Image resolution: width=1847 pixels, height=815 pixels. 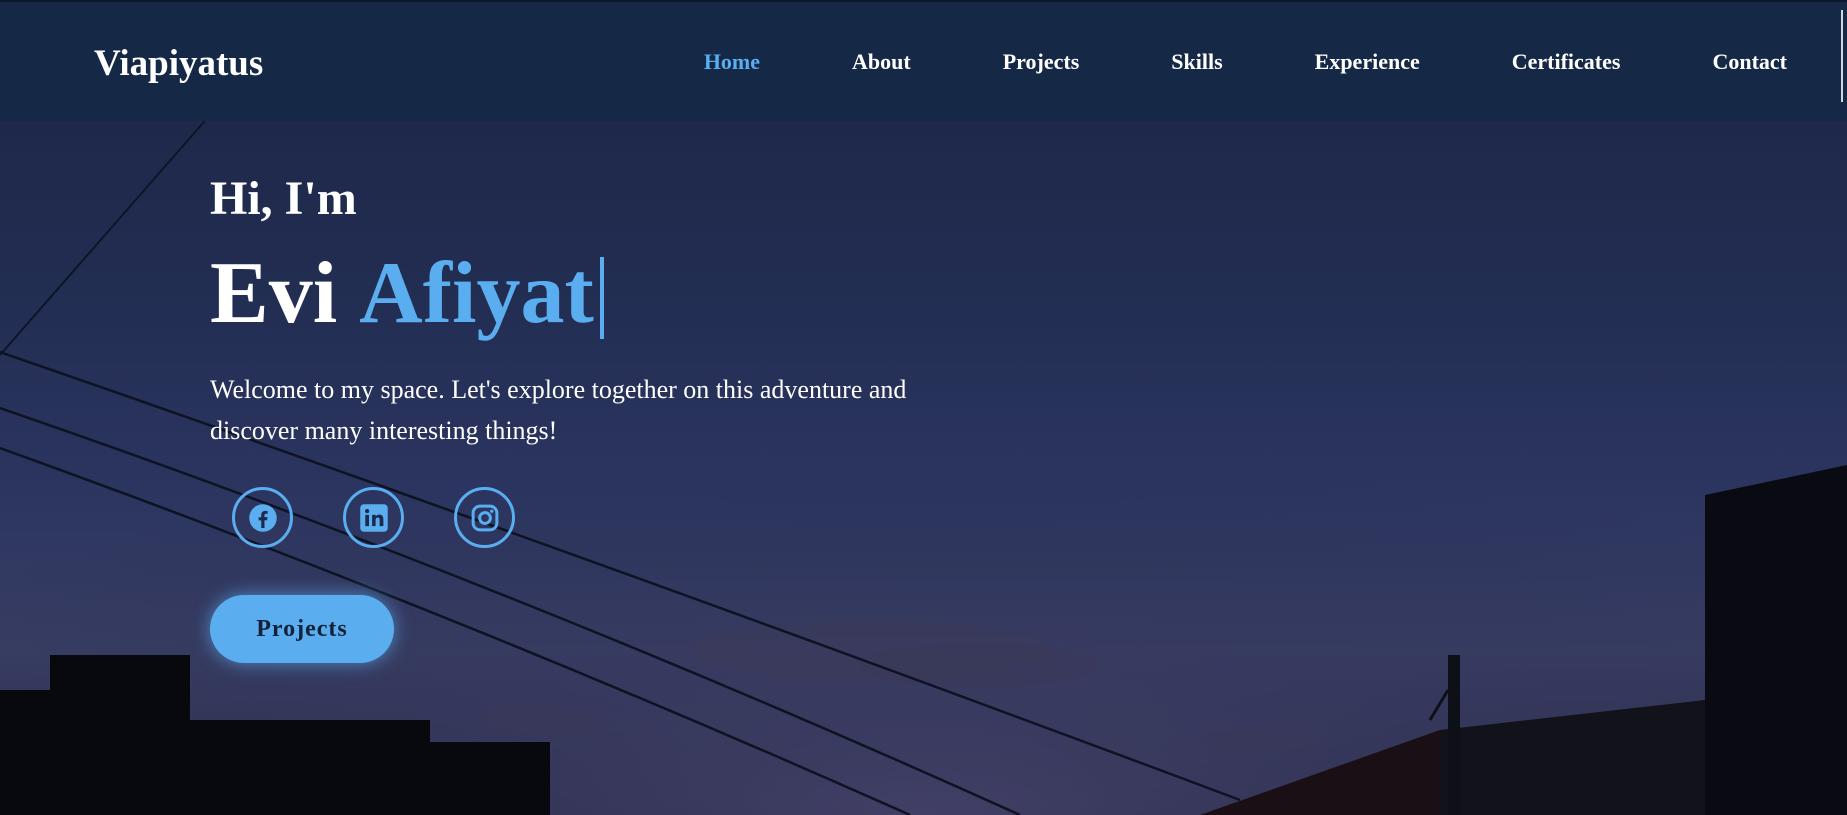 I want to click on hero-name: Evi Afiyat, so click(x=660, y=294).